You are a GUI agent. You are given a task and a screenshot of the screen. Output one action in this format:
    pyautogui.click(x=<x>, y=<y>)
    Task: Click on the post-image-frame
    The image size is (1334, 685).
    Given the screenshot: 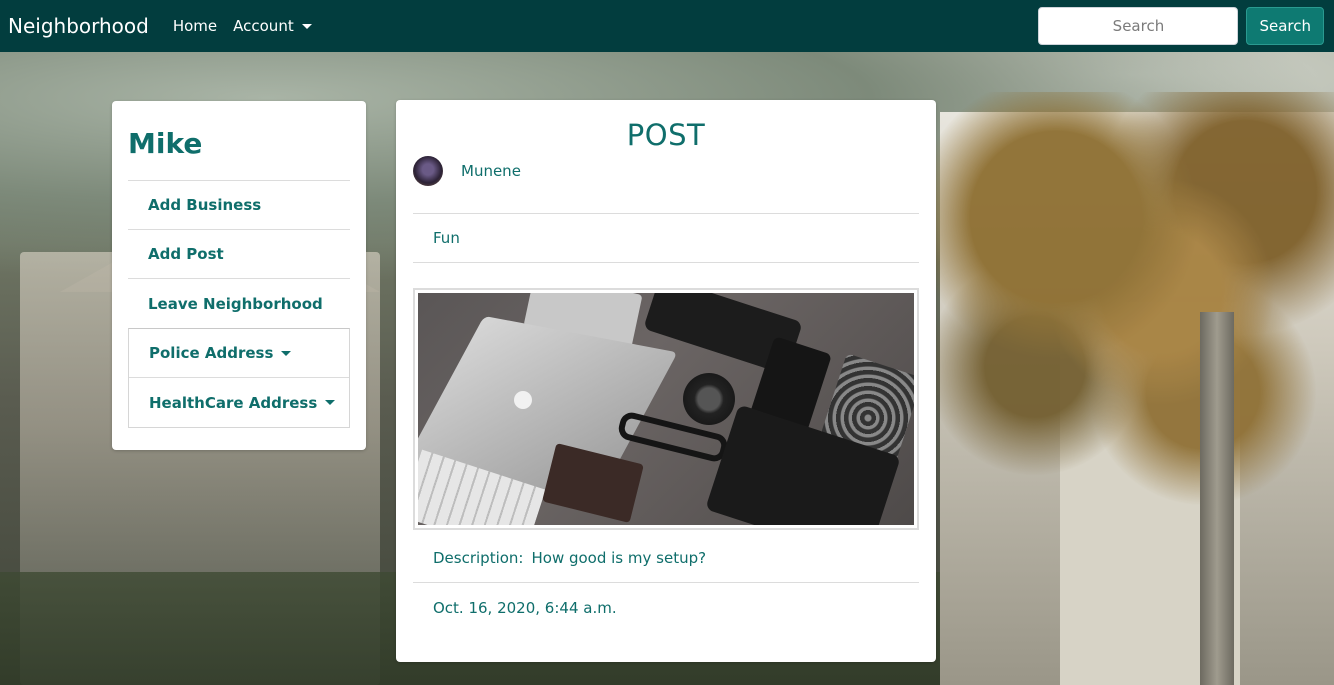 What is the action you would take?
    pyautogui.click(x=666, y=409)
    